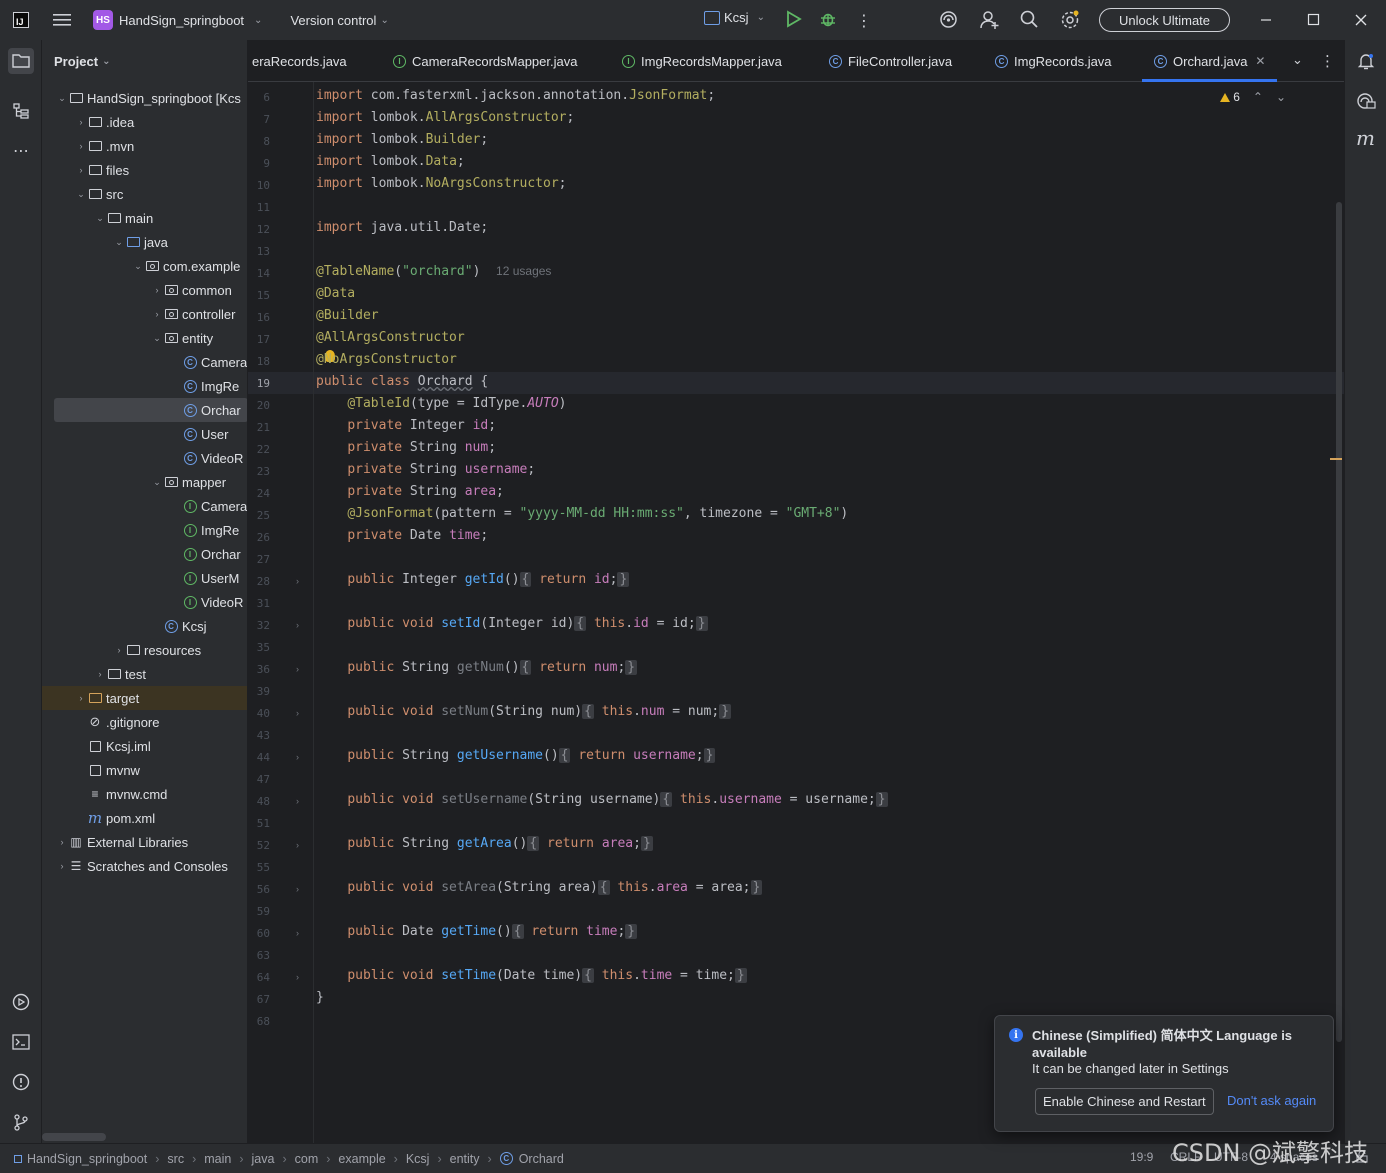  I want to click on tree-item: C User, so click(144, 434).